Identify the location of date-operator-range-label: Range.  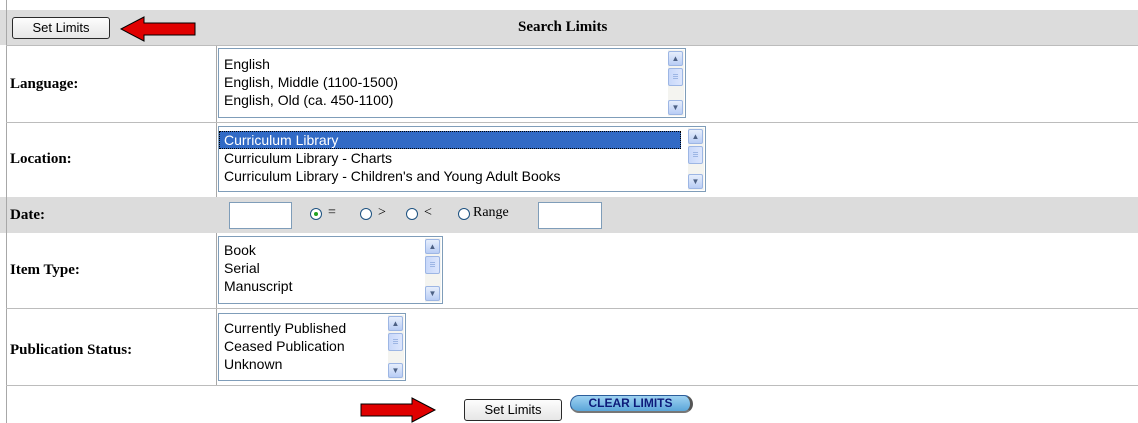
(491, 212).